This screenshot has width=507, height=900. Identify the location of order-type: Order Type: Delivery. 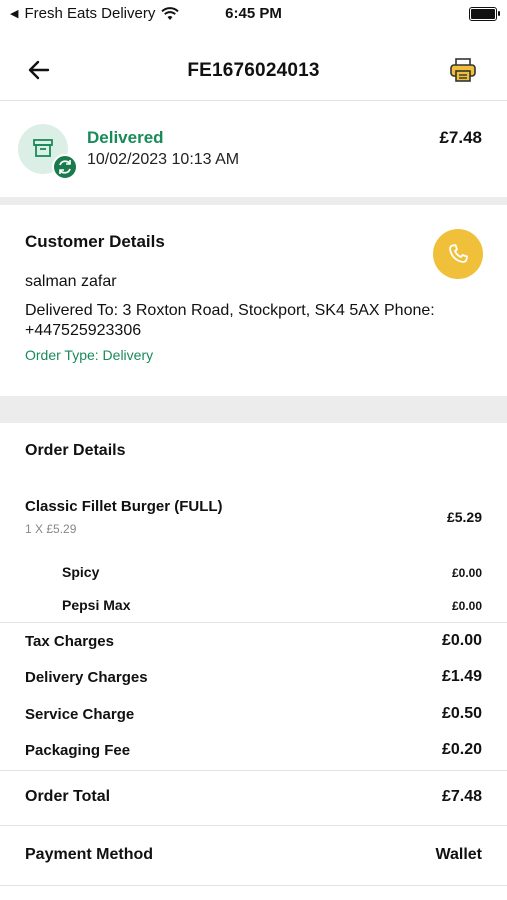
(89, 355).